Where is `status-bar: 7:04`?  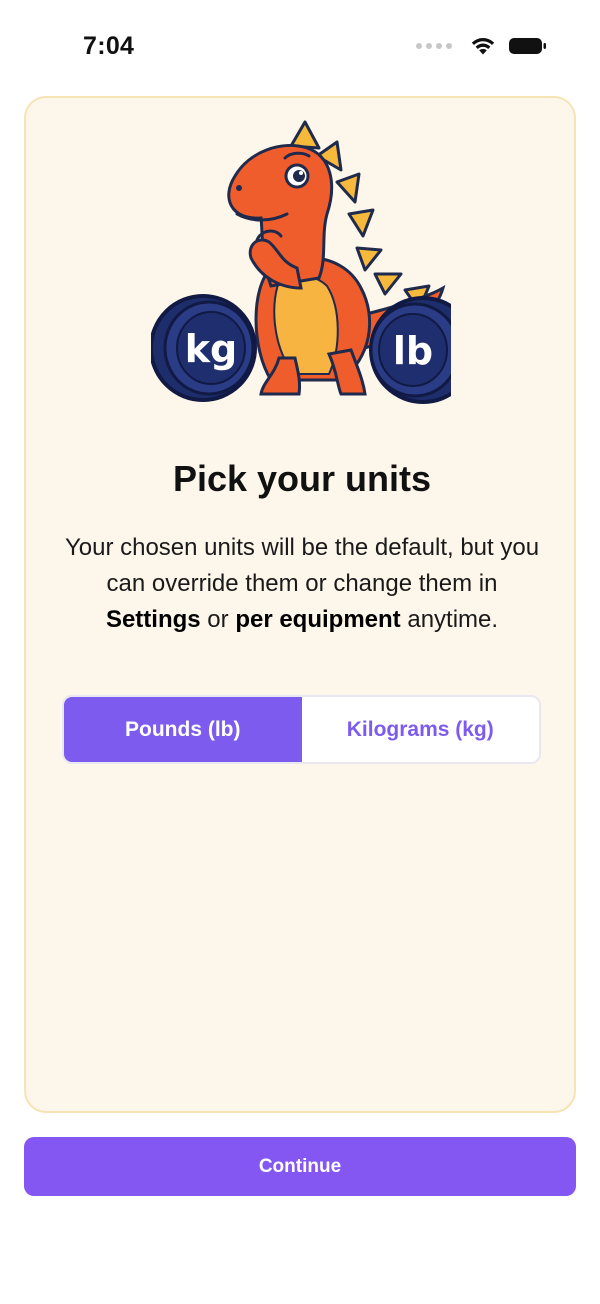 status-bar: 7:04 is located at coordinates (300, 48).